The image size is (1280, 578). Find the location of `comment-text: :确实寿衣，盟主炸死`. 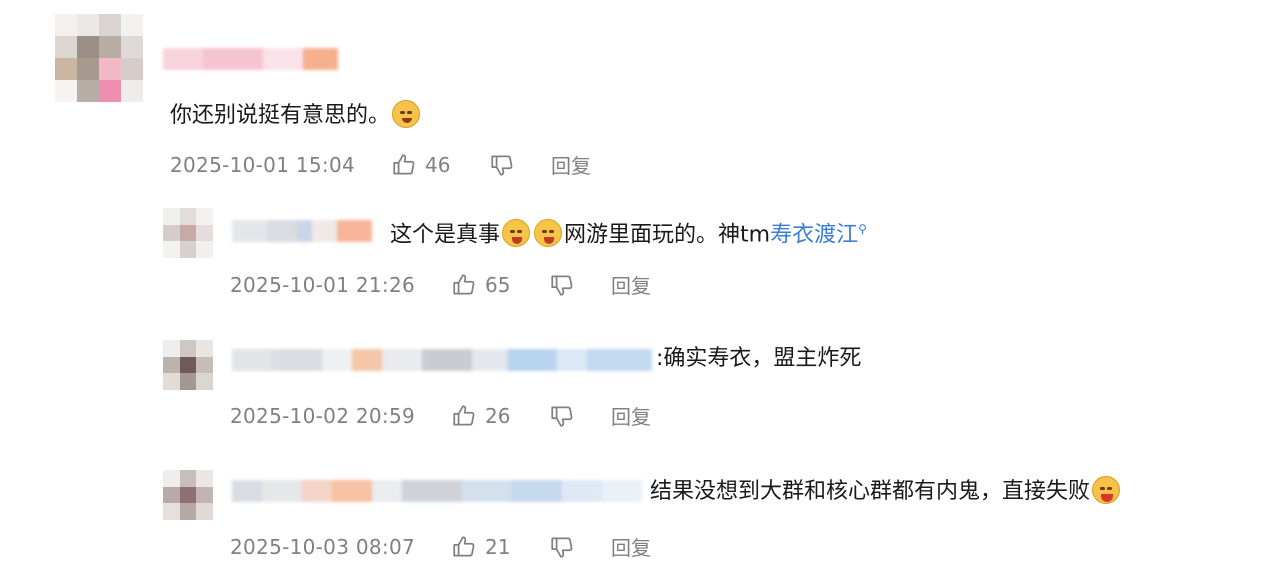

comment-text: :确实寿衣，盟主炸死 is located at coordinates (759, 358).